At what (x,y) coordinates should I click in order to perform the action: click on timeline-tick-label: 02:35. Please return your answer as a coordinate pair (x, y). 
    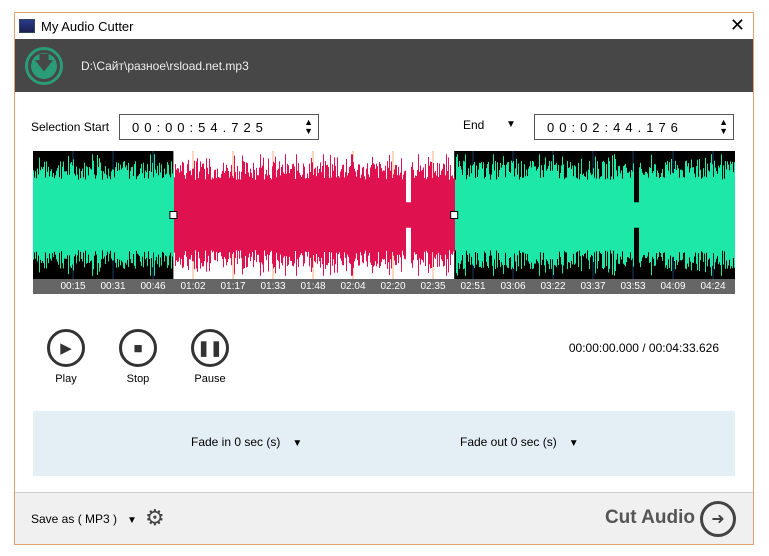
    Looking at the image, I should click on (433, 286).